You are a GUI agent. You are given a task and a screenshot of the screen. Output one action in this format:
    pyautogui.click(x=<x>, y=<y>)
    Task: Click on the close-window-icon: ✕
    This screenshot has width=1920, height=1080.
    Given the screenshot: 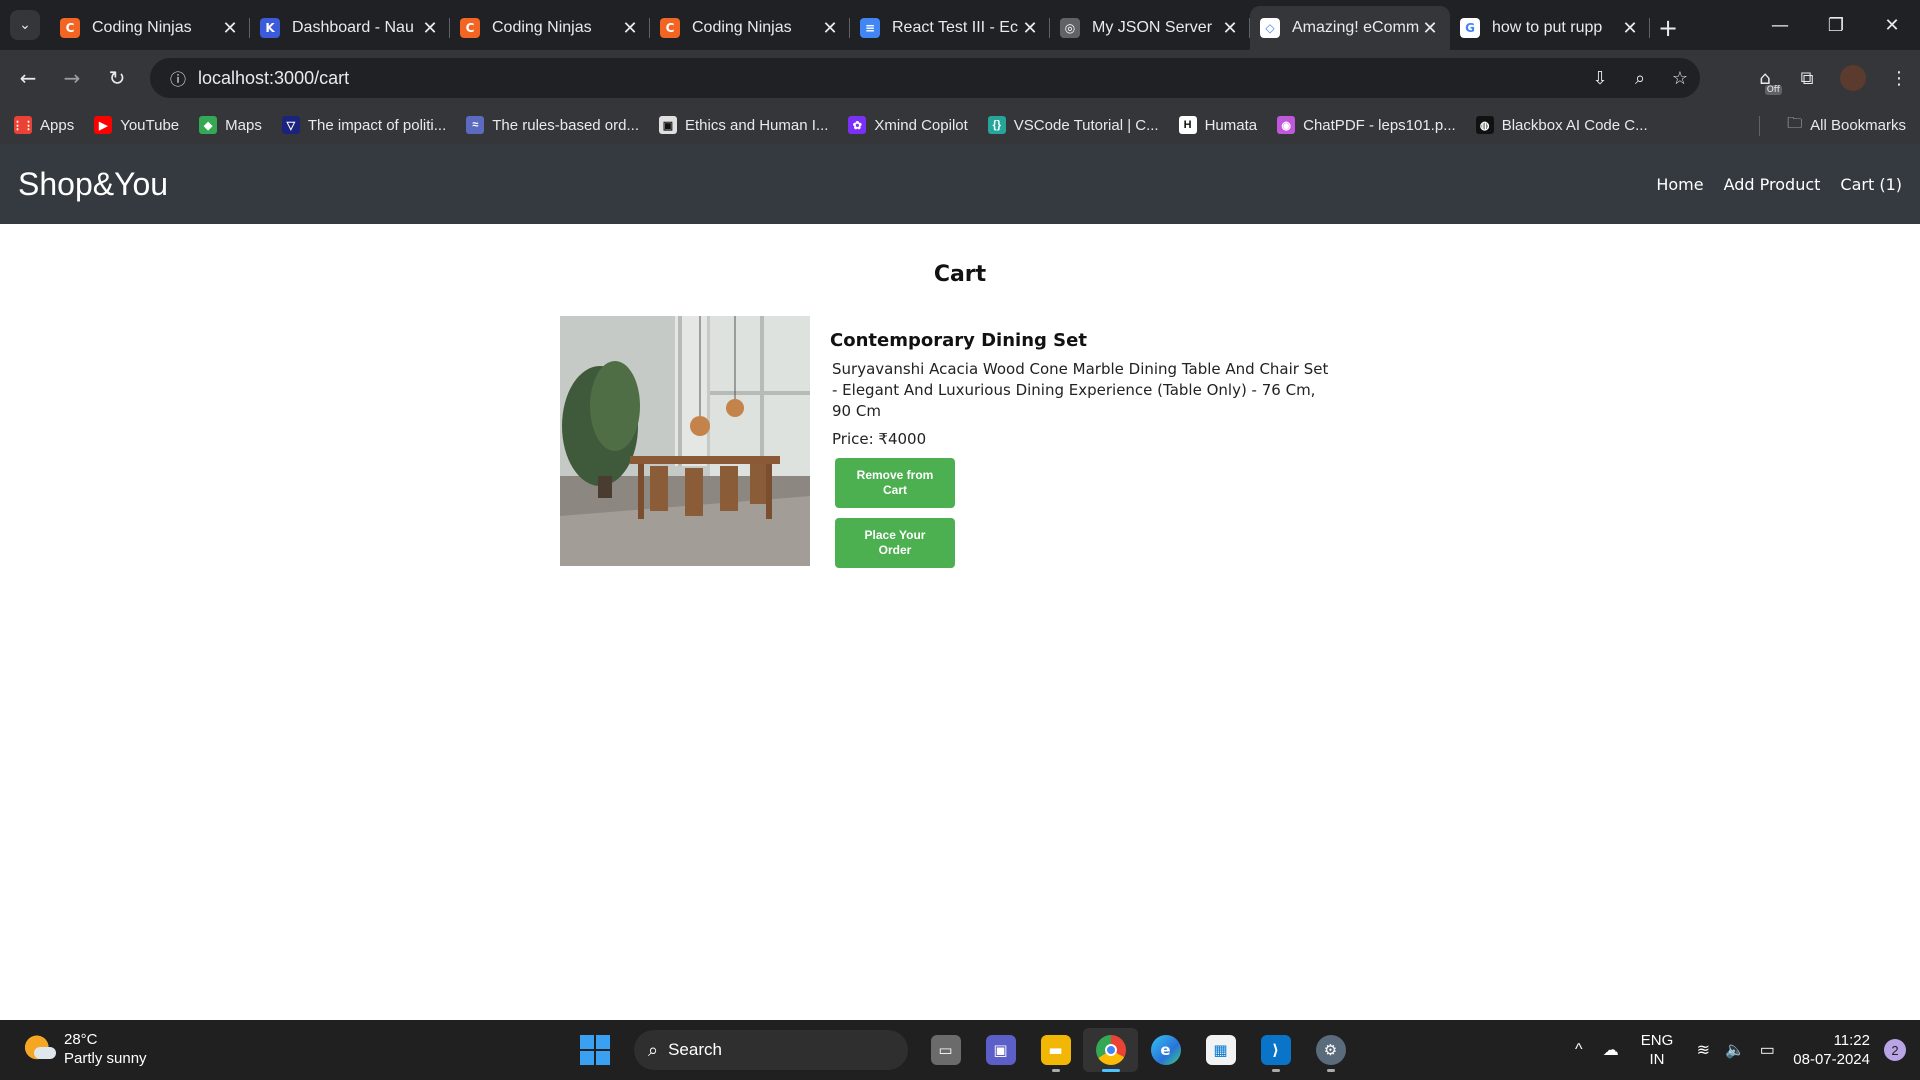 What is the action you would take?
    pyautogui.click(x=1892, y=25)
    